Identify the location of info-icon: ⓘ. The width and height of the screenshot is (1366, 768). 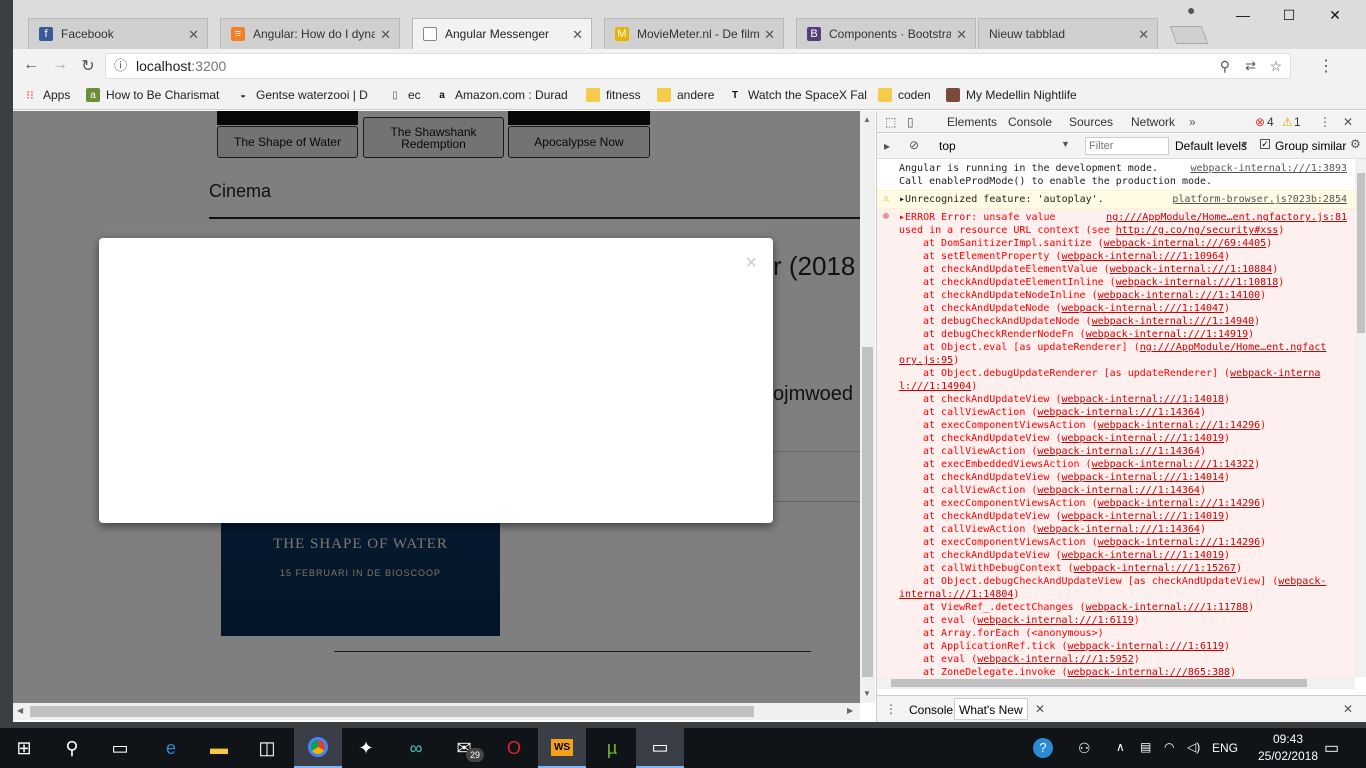
(120, 66).